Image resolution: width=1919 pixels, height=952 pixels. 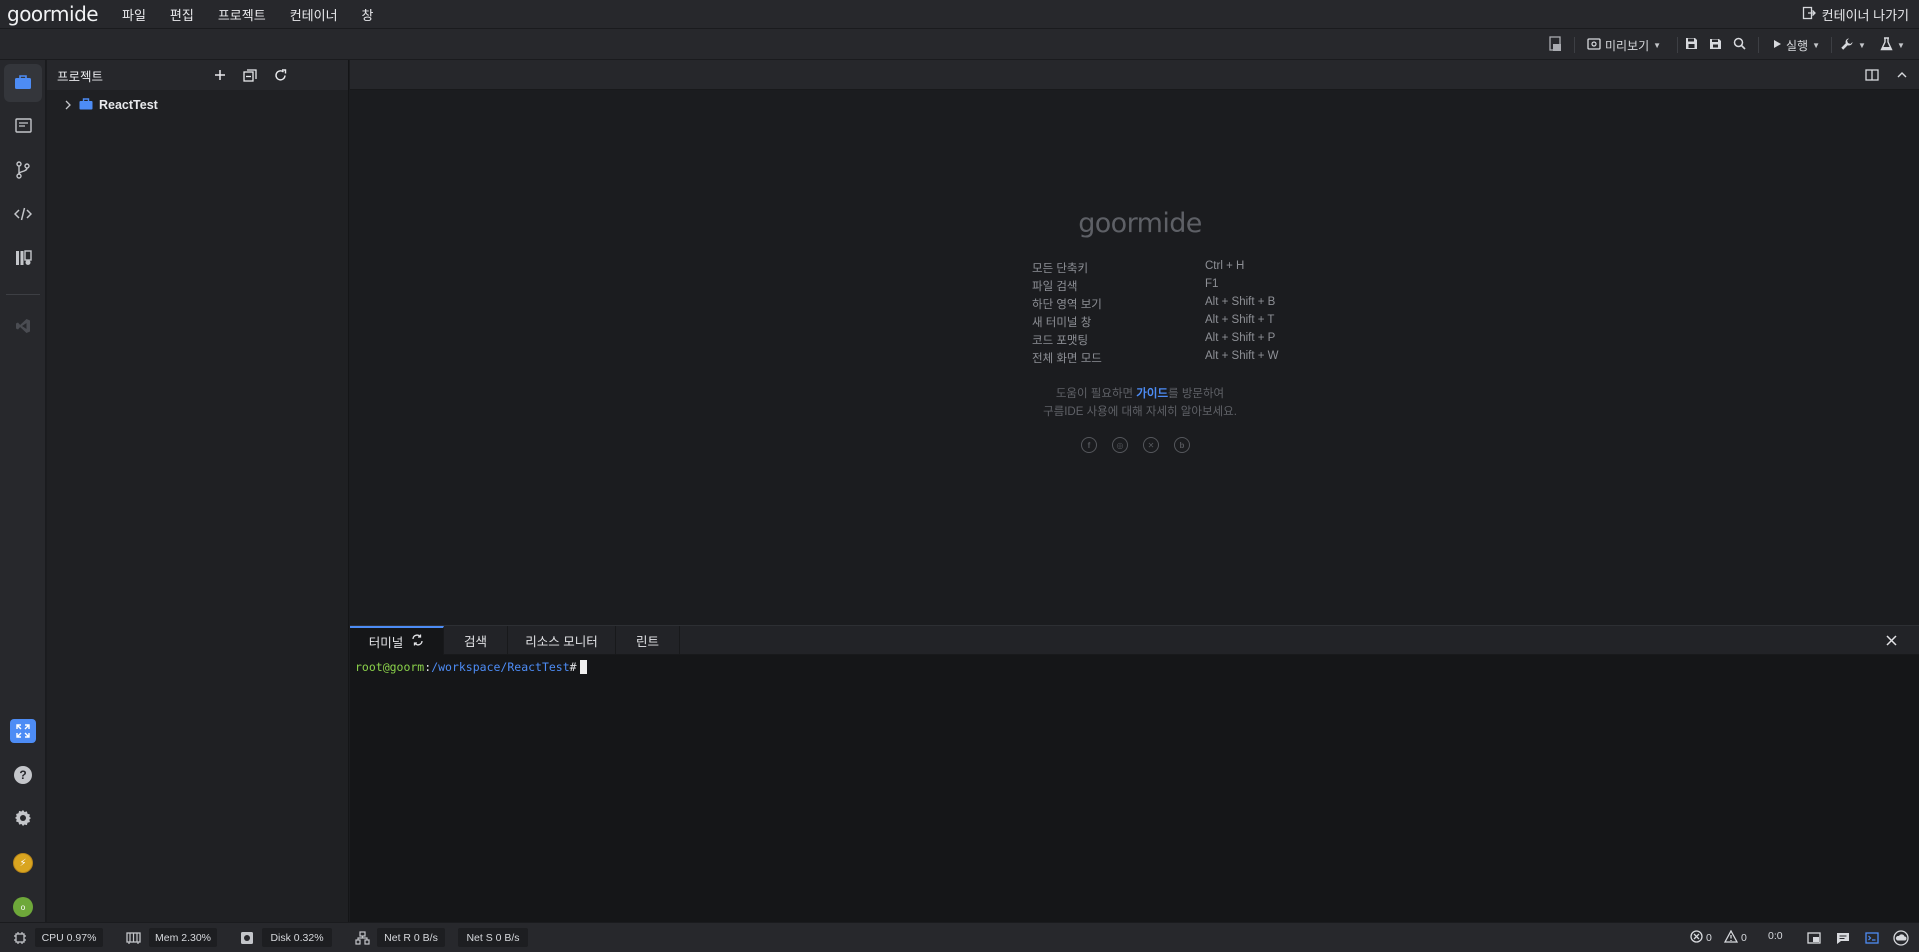 What do you see at coordinates (1089, 445) in the screenshot?
I see `facebook-icon: f` at bounding box center [1089, 445].